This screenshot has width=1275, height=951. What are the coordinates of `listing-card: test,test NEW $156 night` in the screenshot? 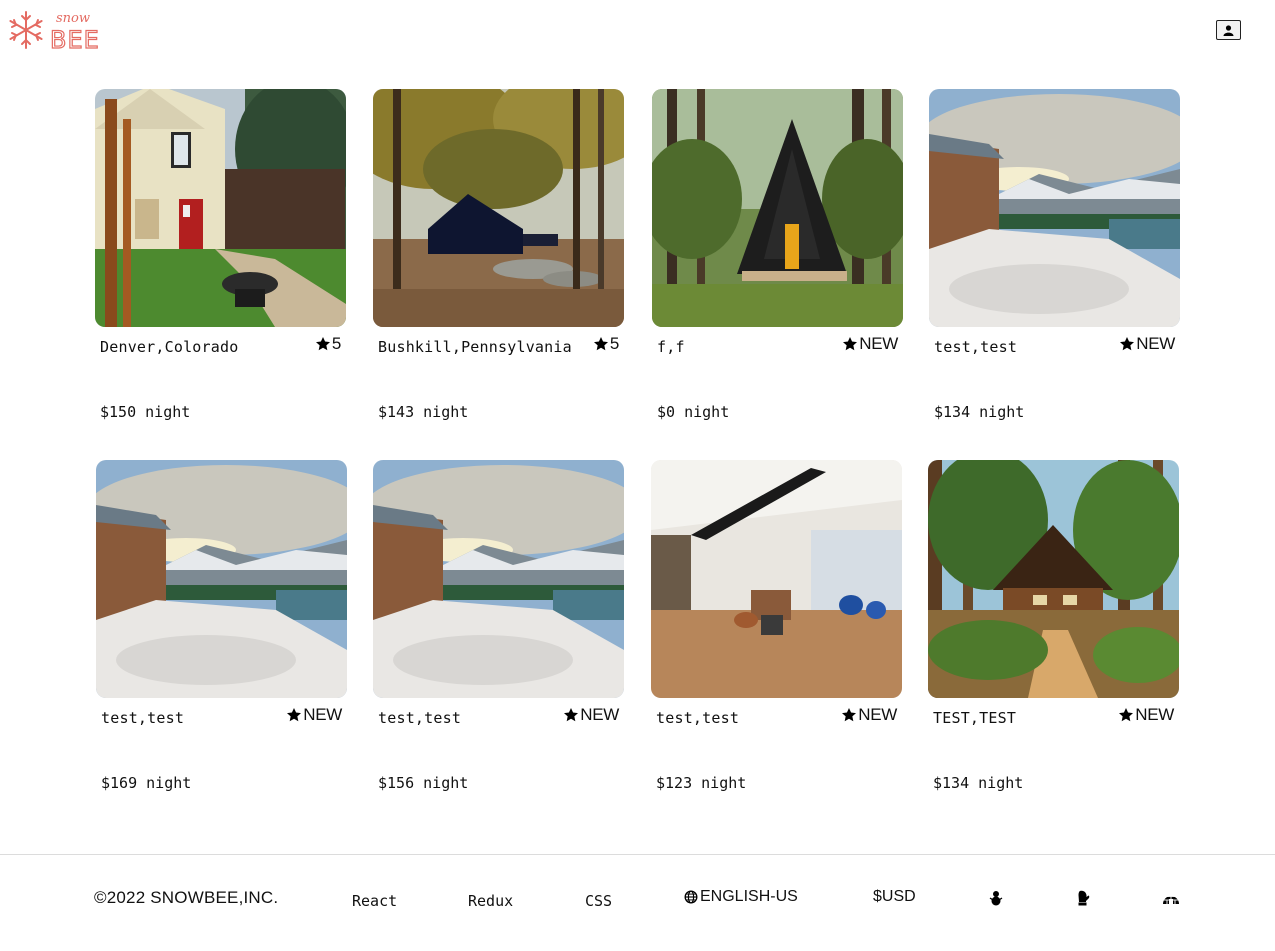 It's located at (498, 626).